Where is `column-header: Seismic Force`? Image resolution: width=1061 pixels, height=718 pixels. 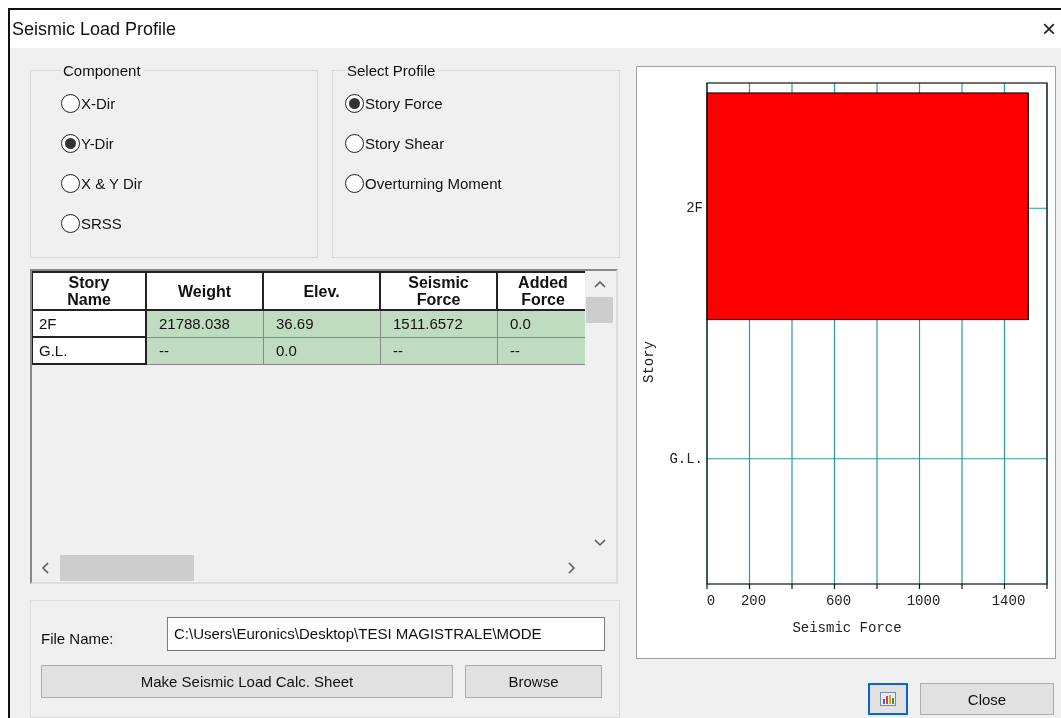
column-header: Seismic Force is located at coordinates (439, 291).